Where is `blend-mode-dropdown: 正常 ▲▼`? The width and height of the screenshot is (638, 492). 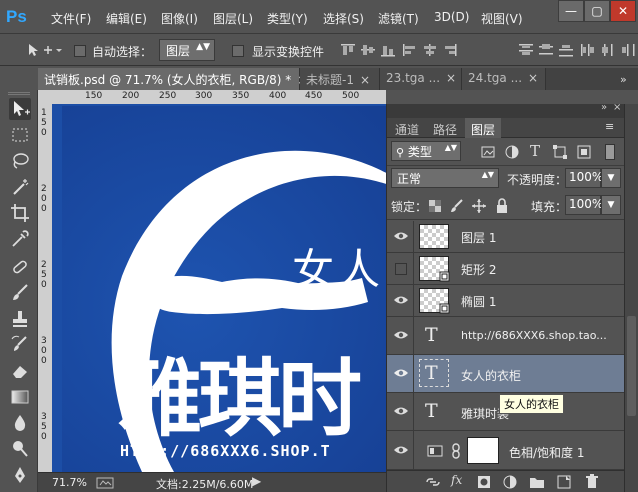
blend-mode-dropdown: 正常 ▲▼ is located at coordinates (445, 178).